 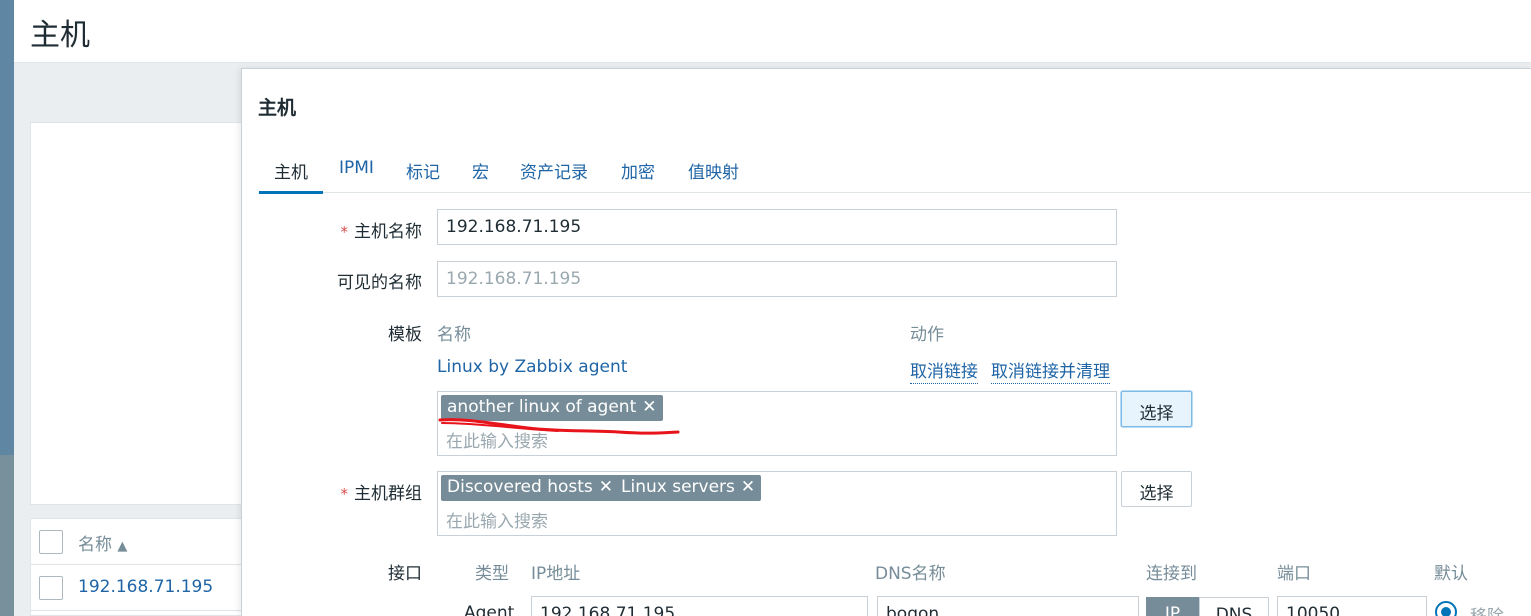 What do you see at coordinates (379, 283) in the screenshot?
I see `visible-name-label: 可见的名称` at bounding box center [379, 283].